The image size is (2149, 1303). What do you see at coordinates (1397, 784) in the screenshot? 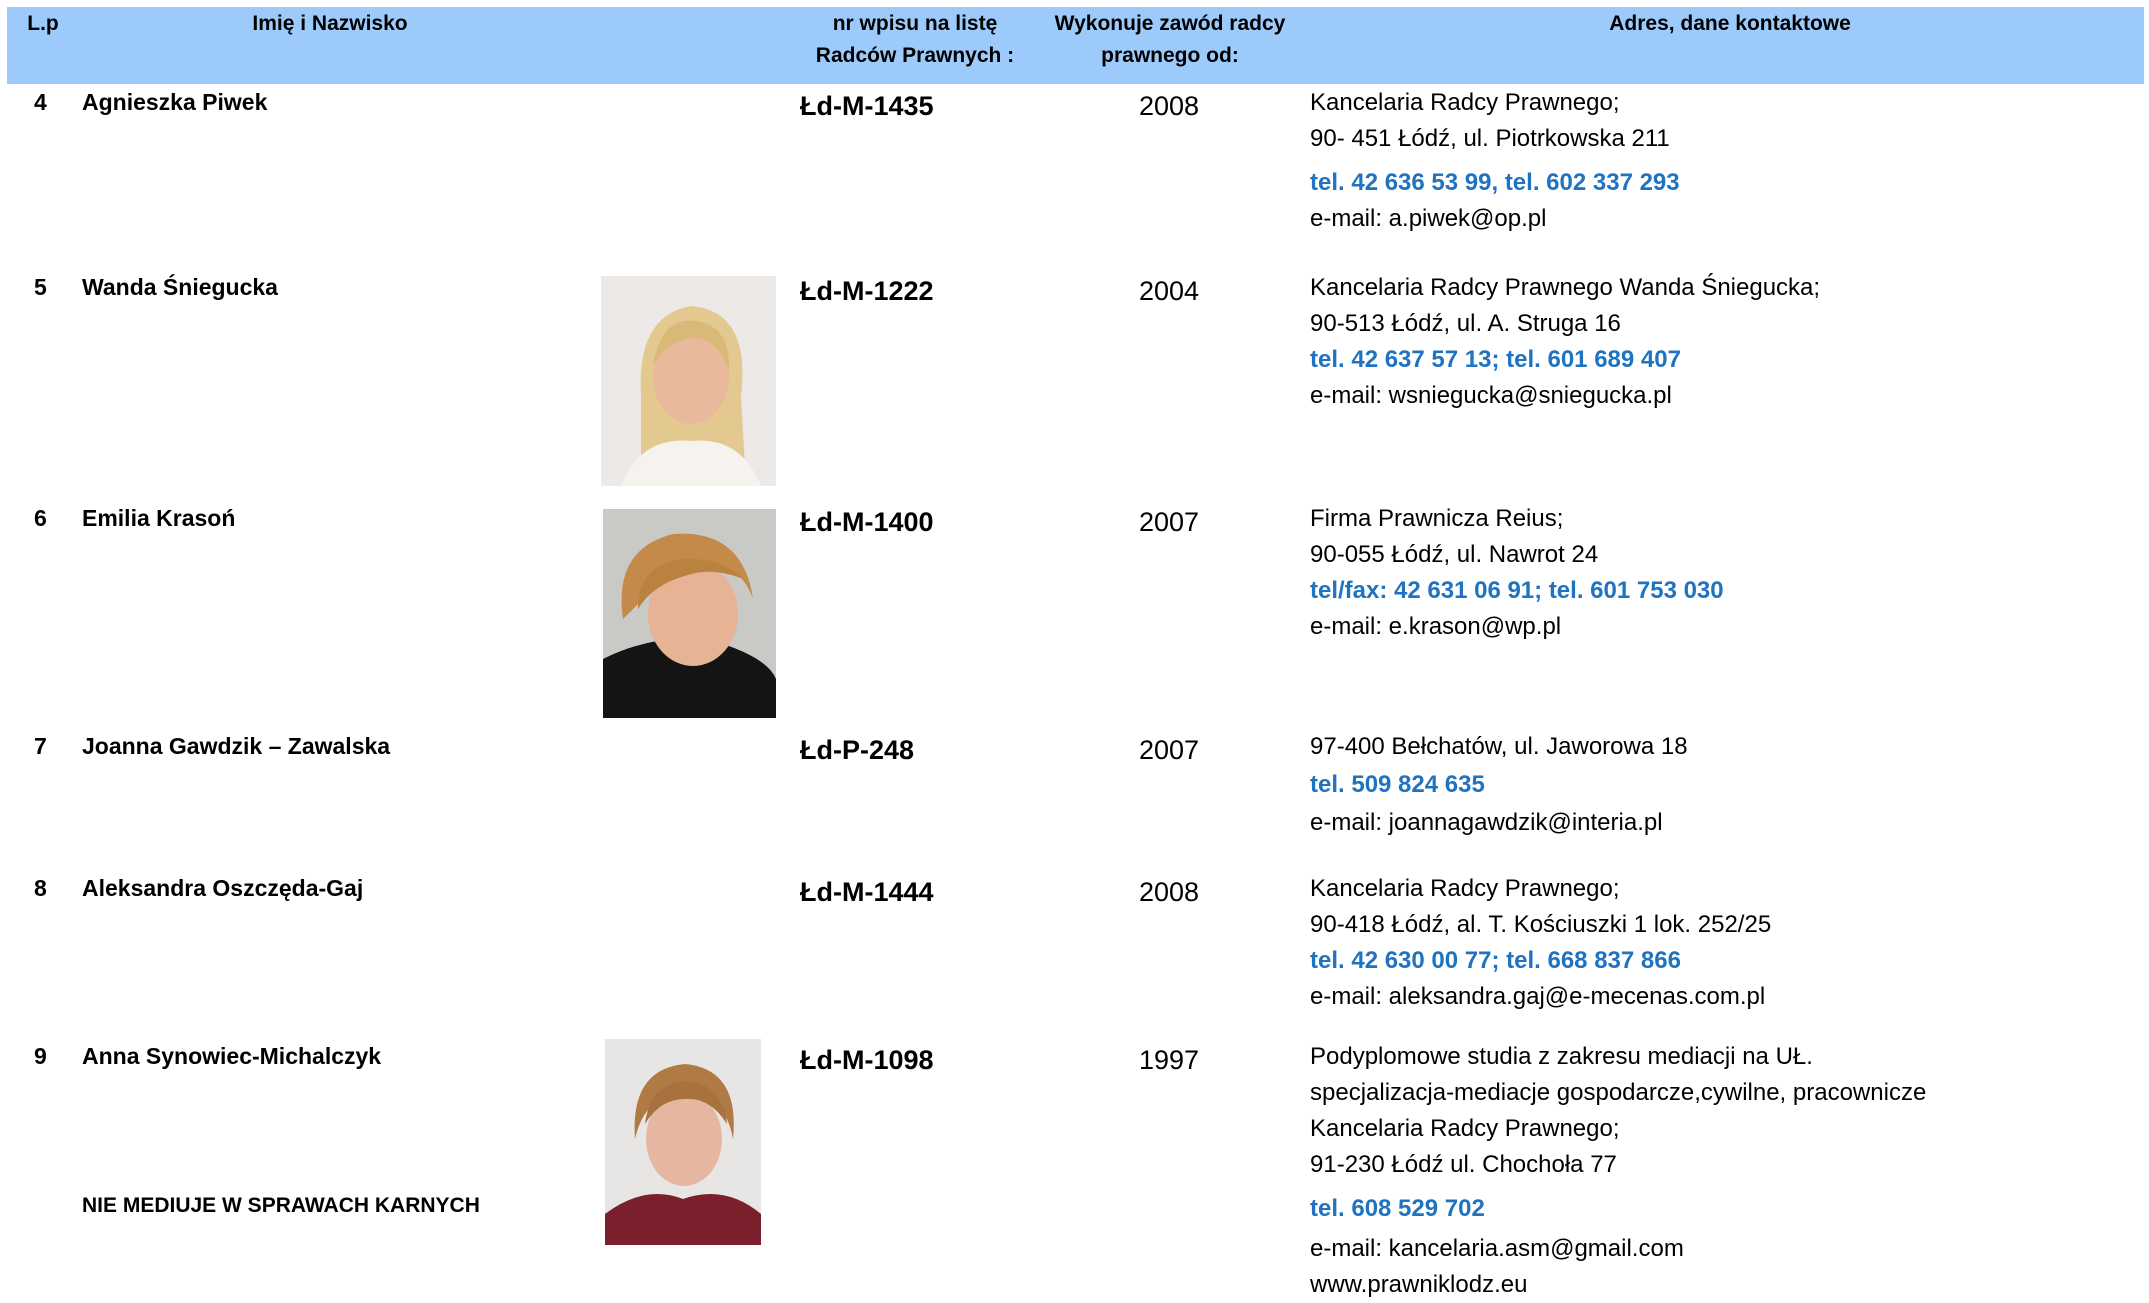
I see `phone-line: tel. 509 824 635` at bounding box center [1397, 784].